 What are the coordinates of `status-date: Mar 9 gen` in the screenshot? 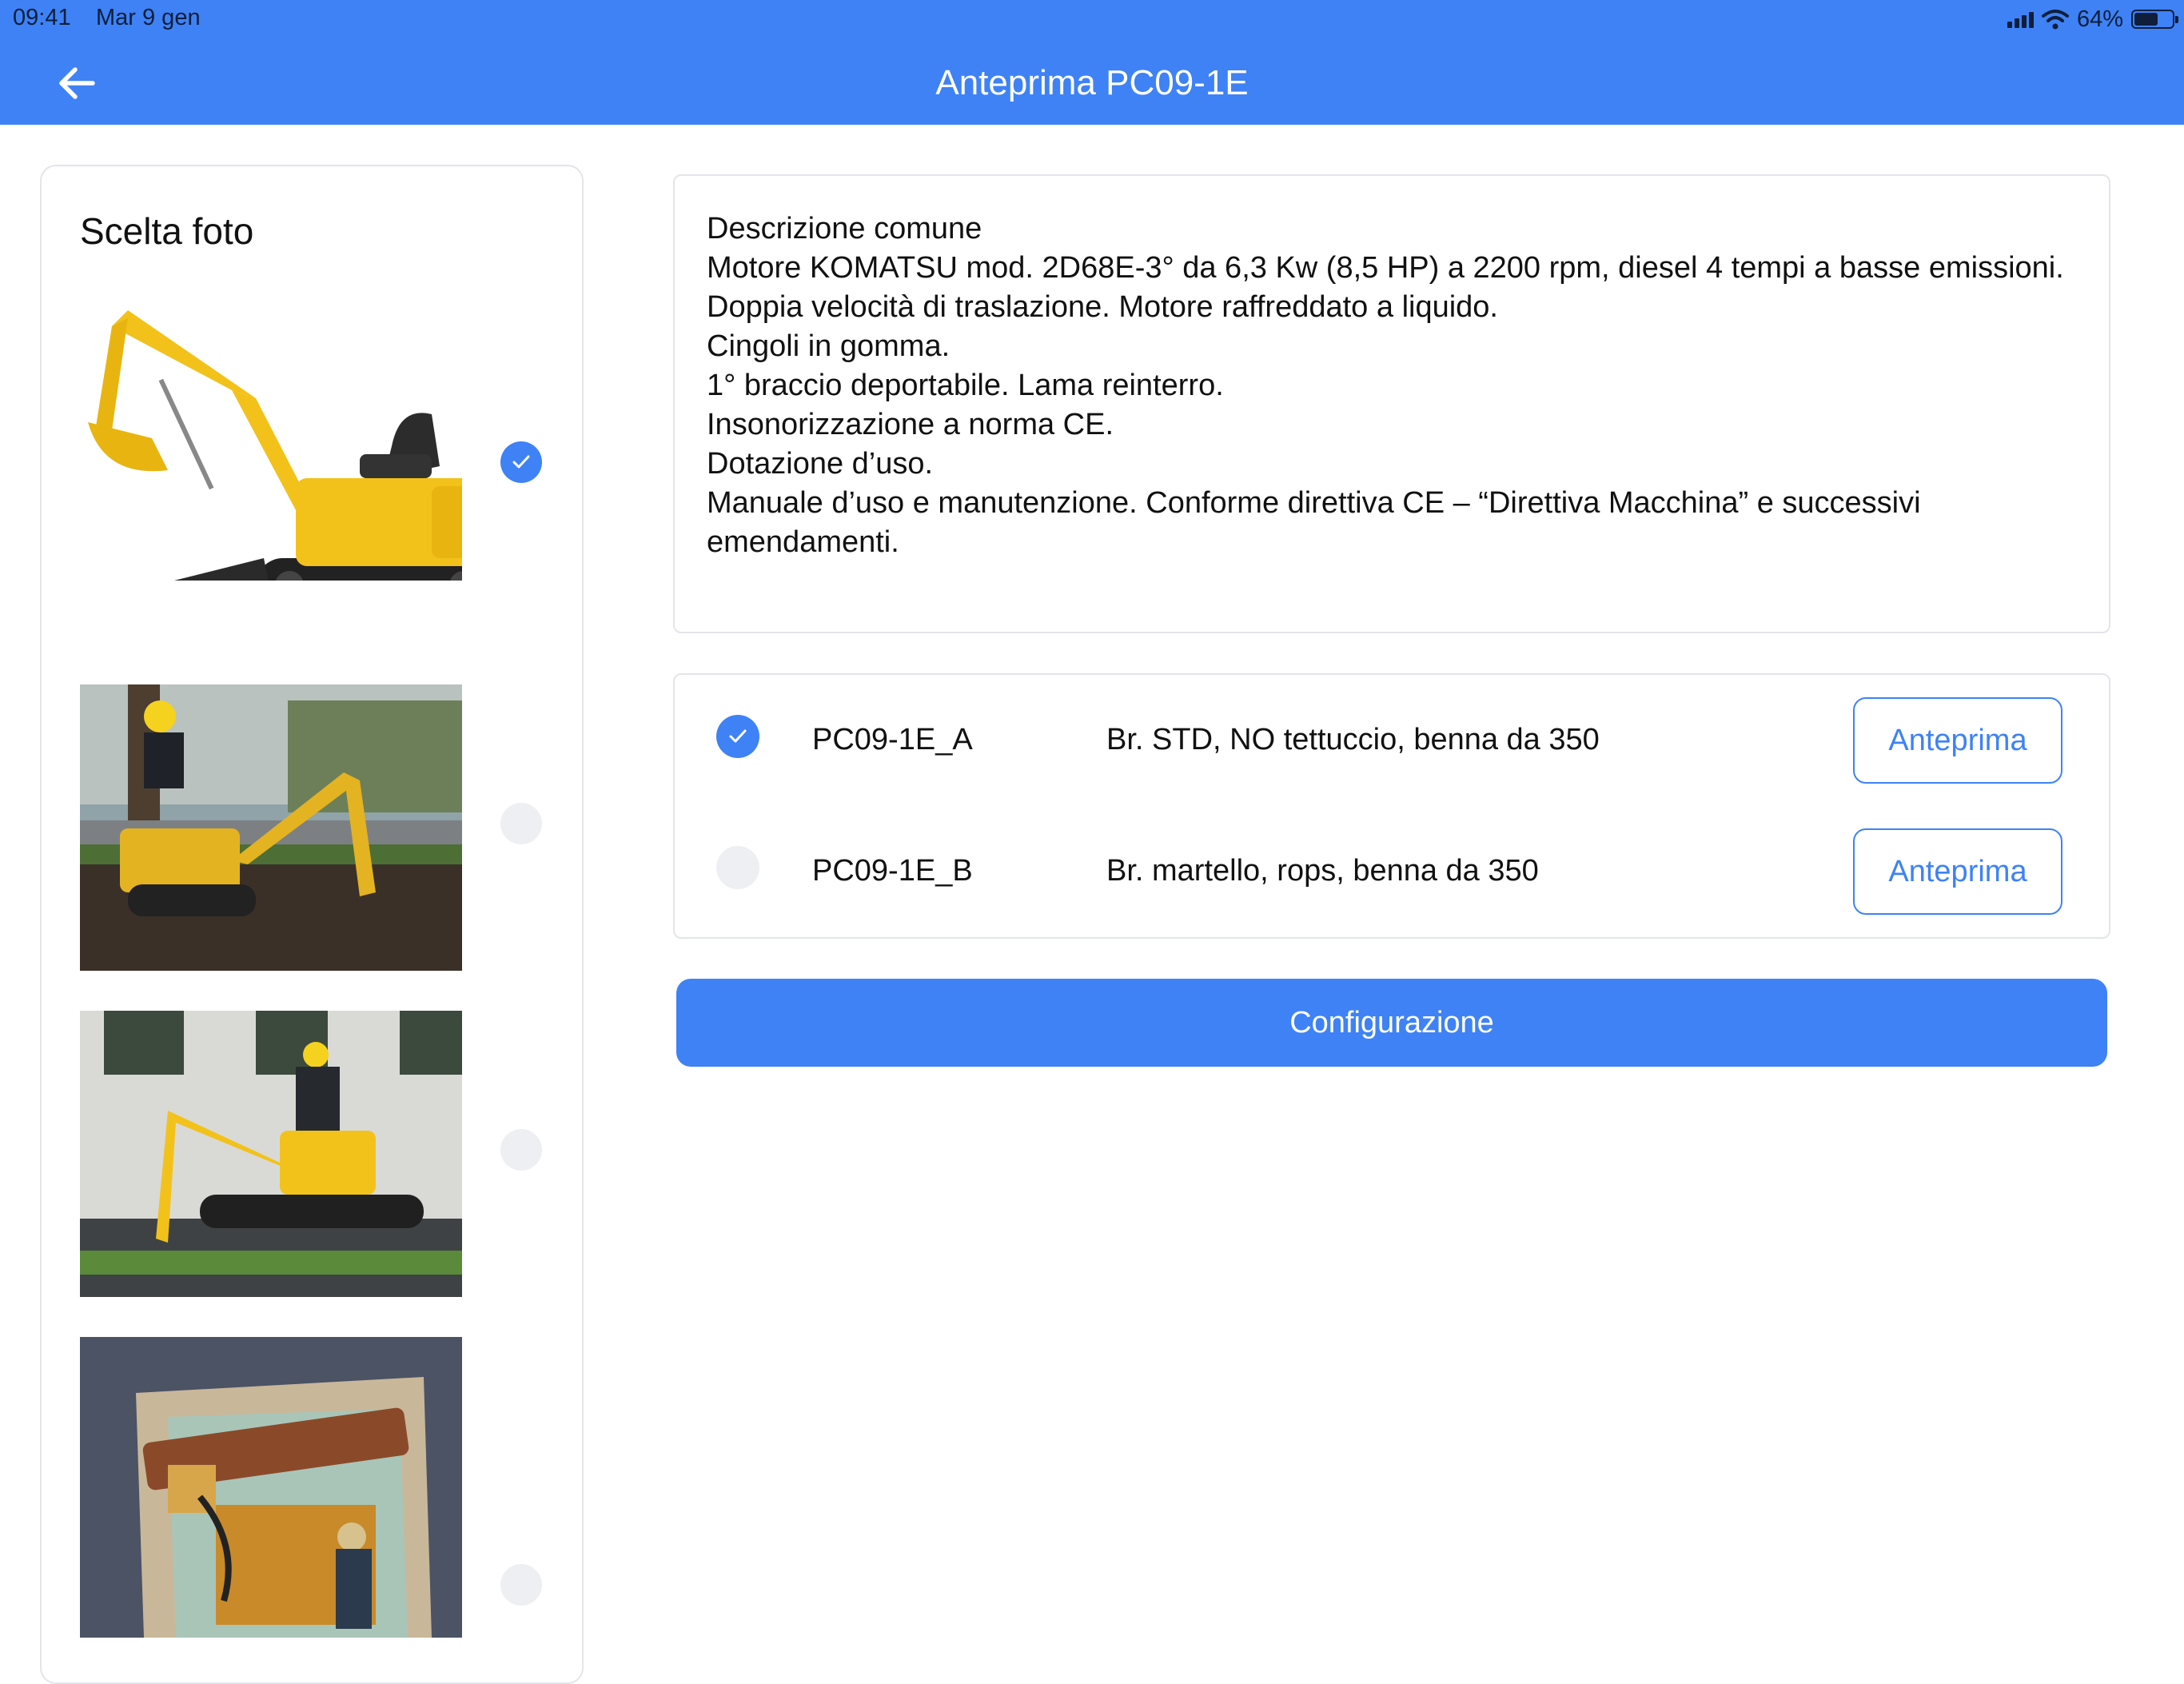 It's located at (148, 17).